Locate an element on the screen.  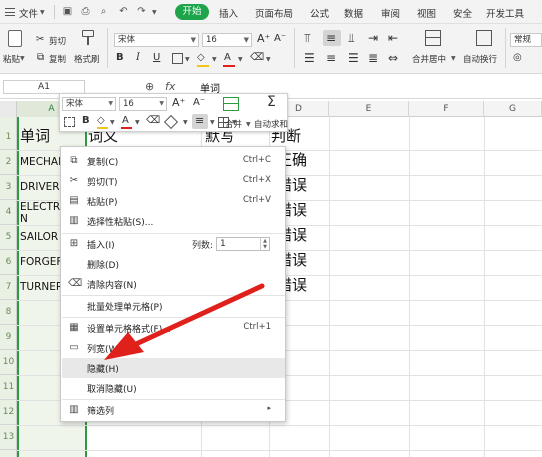
annotation-arrow is located at coordinates (184, 321).